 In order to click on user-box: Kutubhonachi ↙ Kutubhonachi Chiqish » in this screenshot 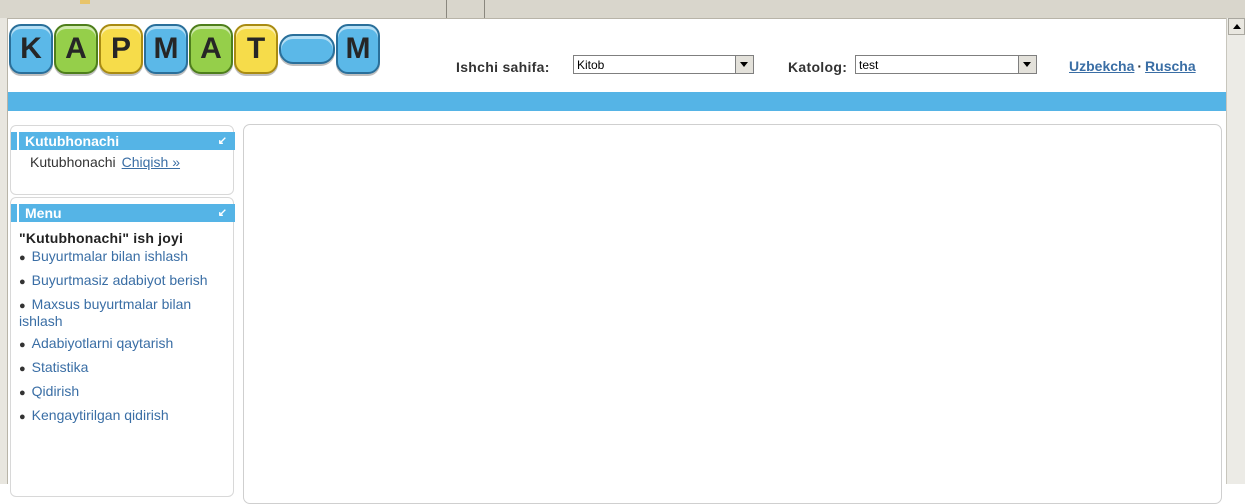, I will do `click(122, 160)`.